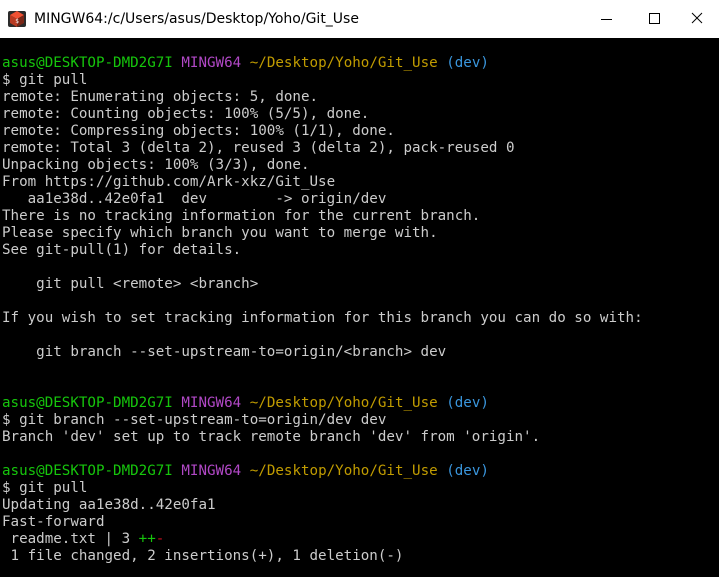 Image resolution: width=719 pixels, height=577 pixels. What do you see at coordinates (130, 284) in the screenshot?
I see `output-line: git pull <remote> <branch>` at bounding box center [130, 284].